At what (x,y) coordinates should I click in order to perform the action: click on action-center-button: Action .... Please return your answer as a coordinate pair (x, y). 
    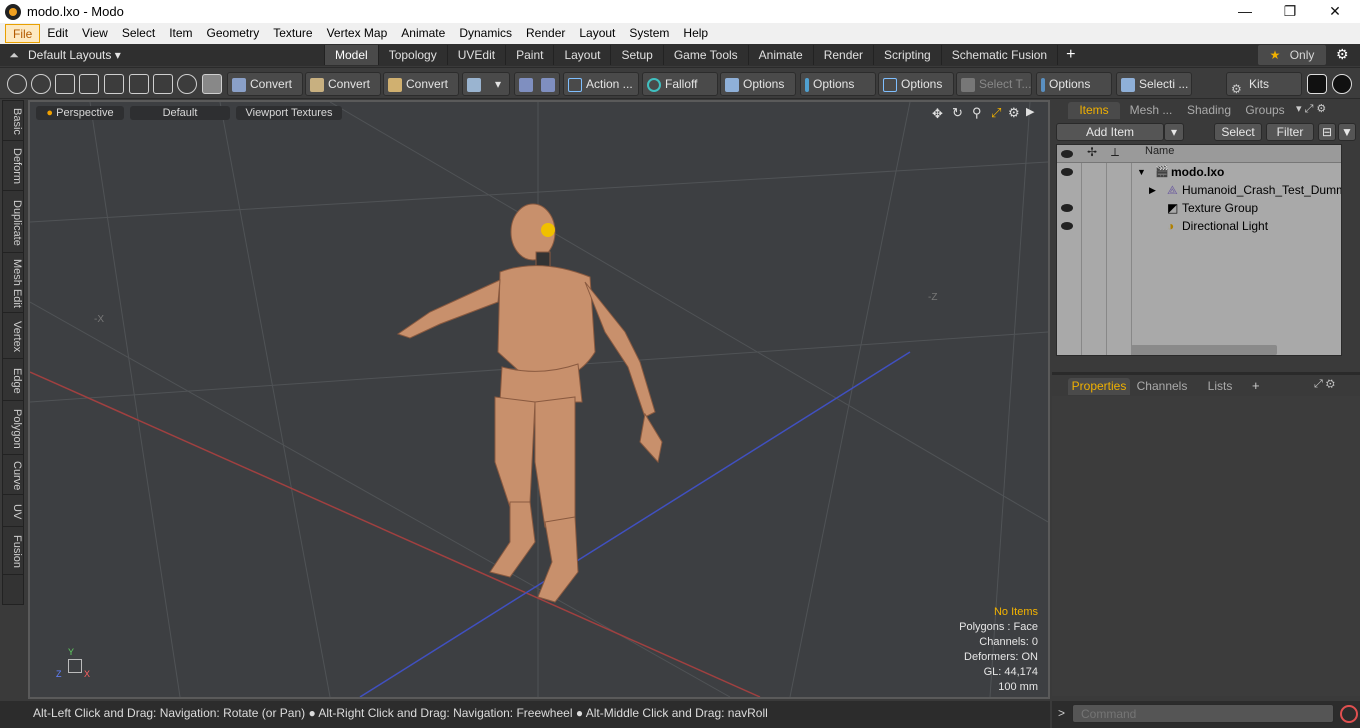
    Looking at the image, I should click on (601, 84).